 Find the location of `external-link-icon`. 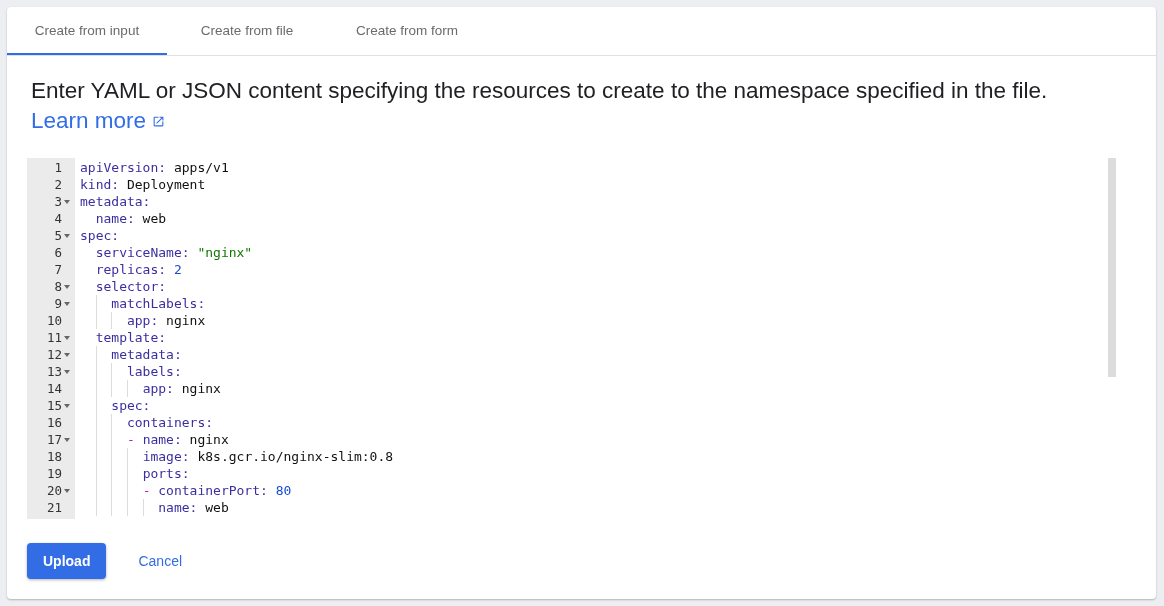

external-link-icon is located at coordinates (159, 121).